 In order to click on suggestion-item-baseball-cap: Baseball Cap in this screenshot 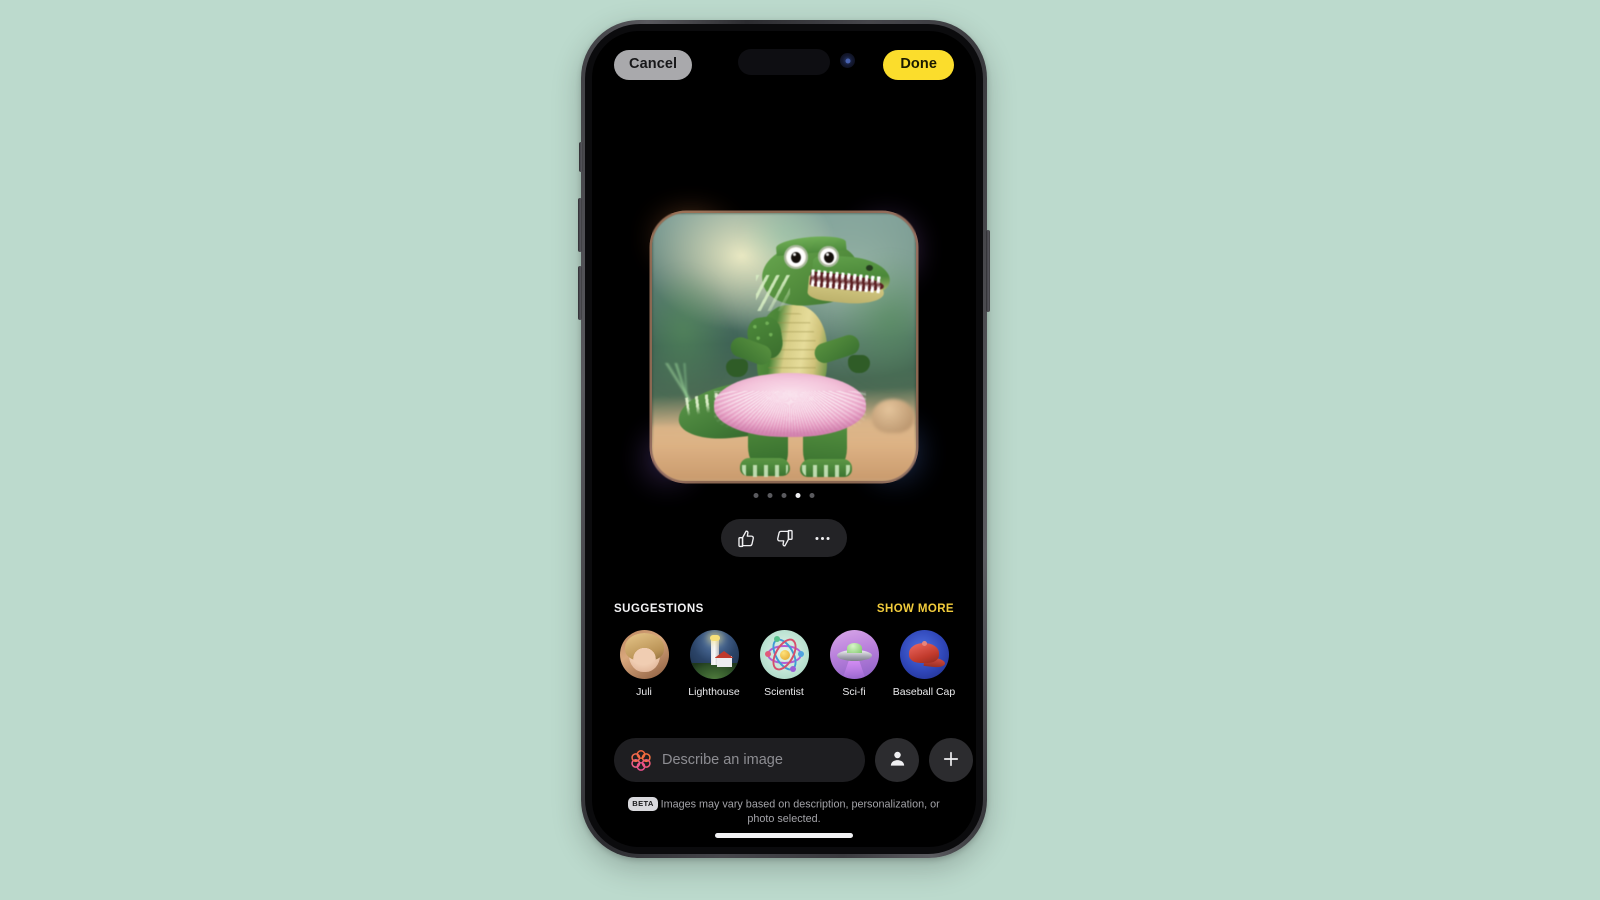, I will do `click(924, 664)`.